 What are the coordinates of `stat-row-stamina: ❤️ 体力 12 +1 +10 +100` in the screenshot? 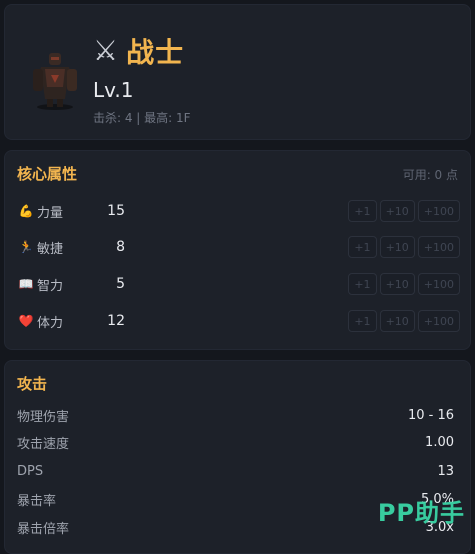 It's located at (238, 321).